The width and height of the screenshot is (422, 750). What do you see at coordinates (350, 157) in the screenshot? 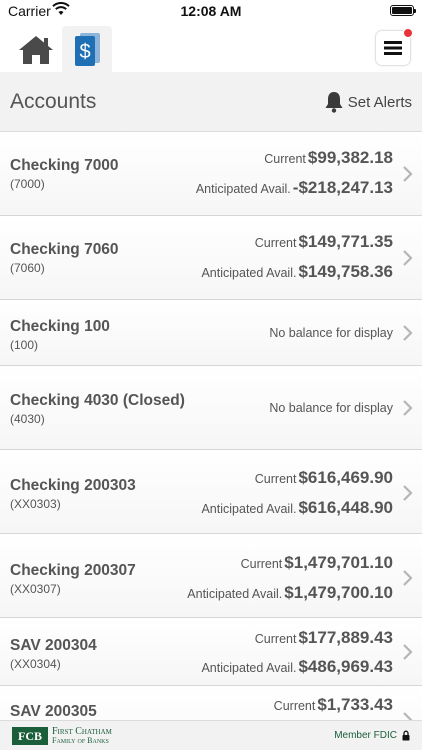
I see `current-value: $99,382.18` at bounding box center [350, 157].